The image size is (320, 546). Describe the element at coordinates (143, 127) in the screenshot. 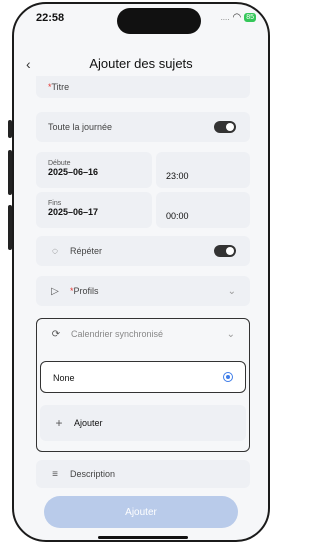

I see `all-day-row: Toute la journée` at that location.